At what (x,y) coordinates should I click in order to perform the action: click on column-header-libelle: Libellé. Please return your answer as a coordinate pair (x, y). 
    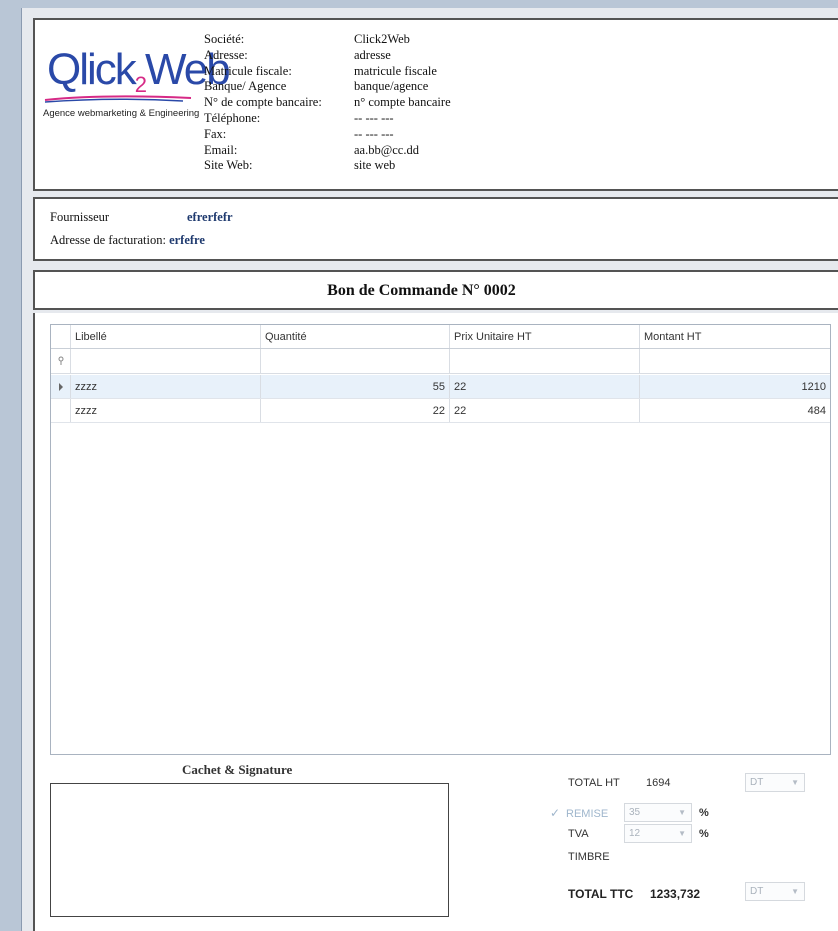
    Looking at the image, I should click on (166, 336).